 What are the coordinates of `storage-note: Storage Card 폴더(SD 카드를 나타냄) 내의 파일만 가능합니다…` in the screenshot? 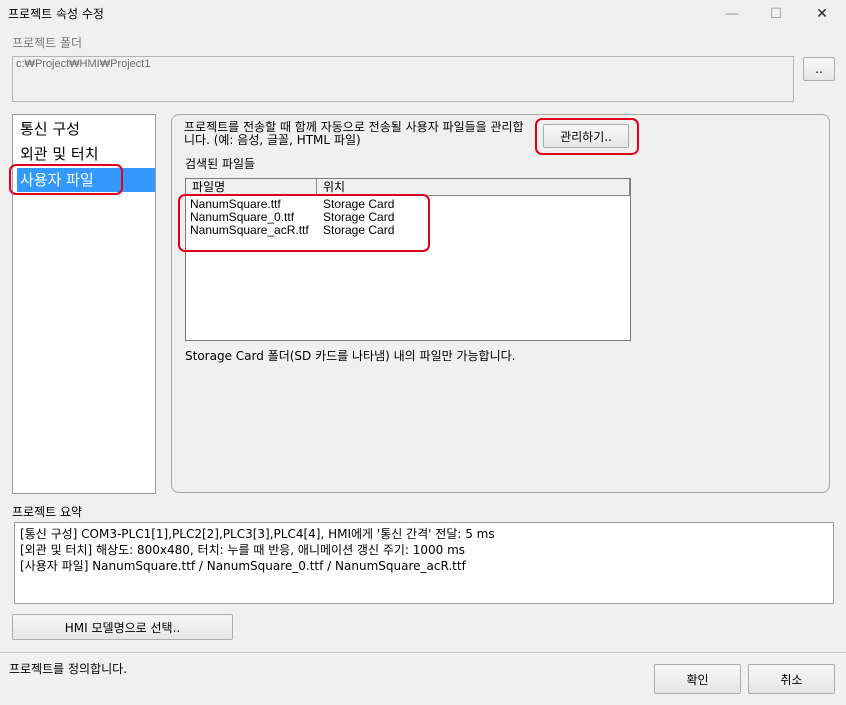 It's located at (350, 356).